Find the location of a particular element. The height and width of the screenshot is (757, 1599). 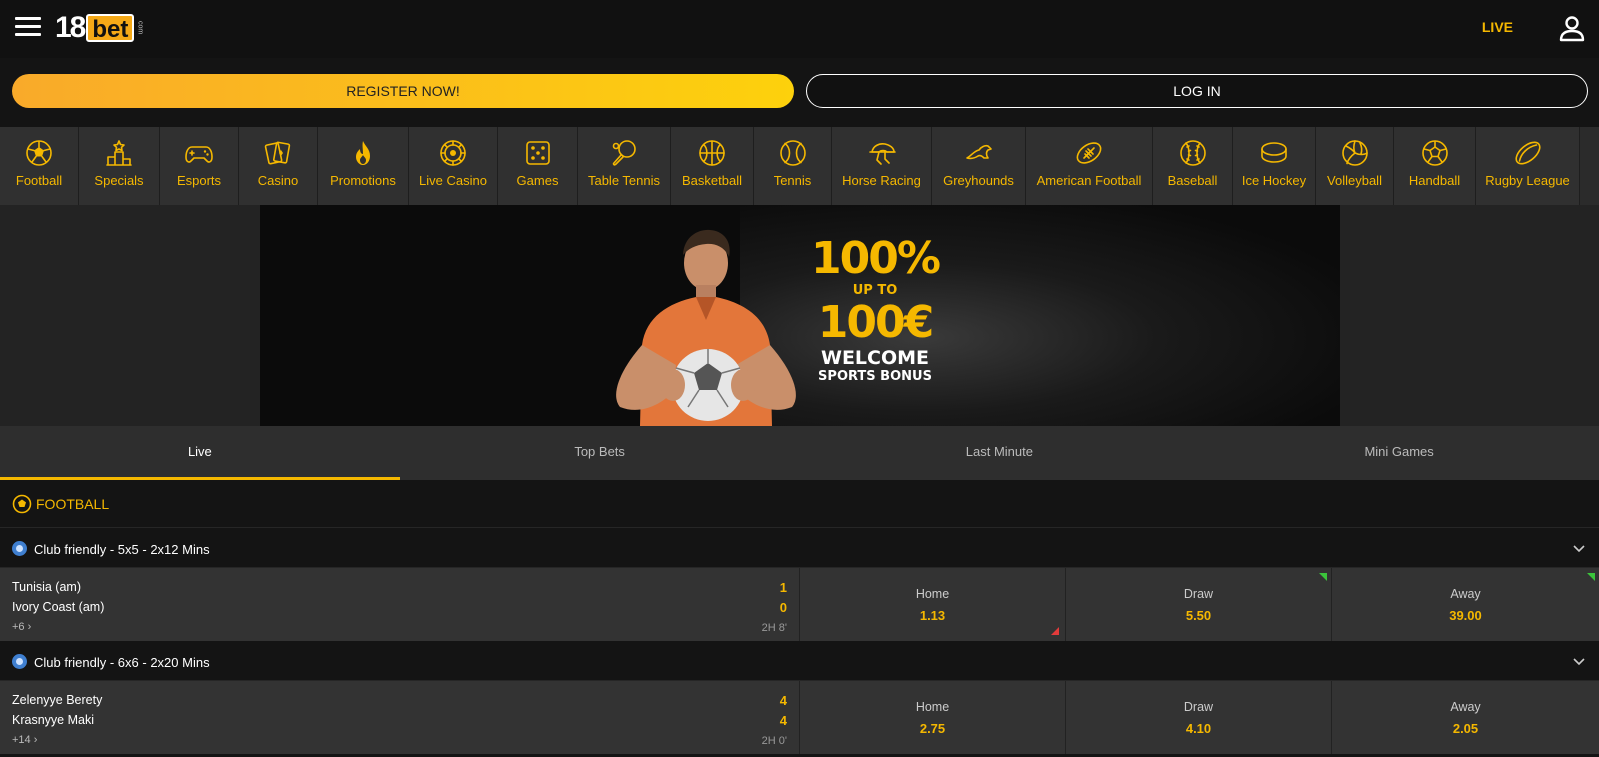

match-time: 2H 0' is located at coordinates (774, 741).